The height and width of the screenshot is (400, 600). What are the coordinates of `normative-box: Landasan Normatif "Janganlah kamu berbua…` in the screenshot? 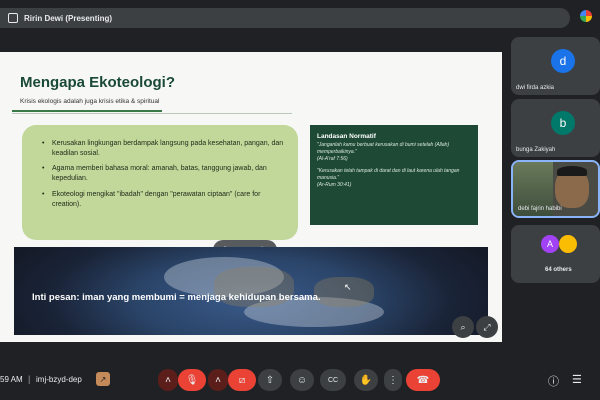 It's located at (394, 175).